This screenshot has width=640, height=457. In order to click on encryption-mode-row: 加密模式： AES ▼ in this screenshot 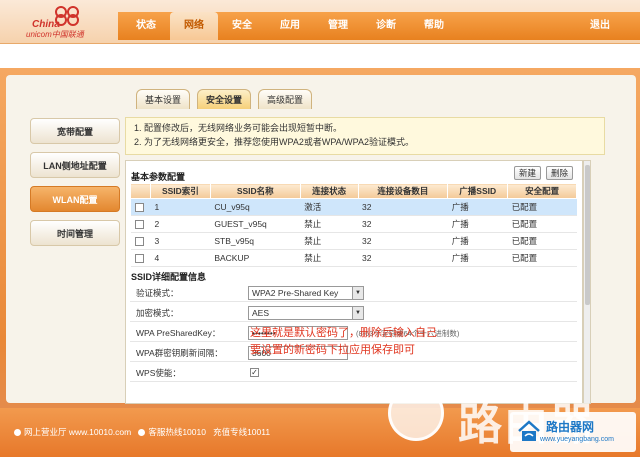, I will do `click(353, 313)`.